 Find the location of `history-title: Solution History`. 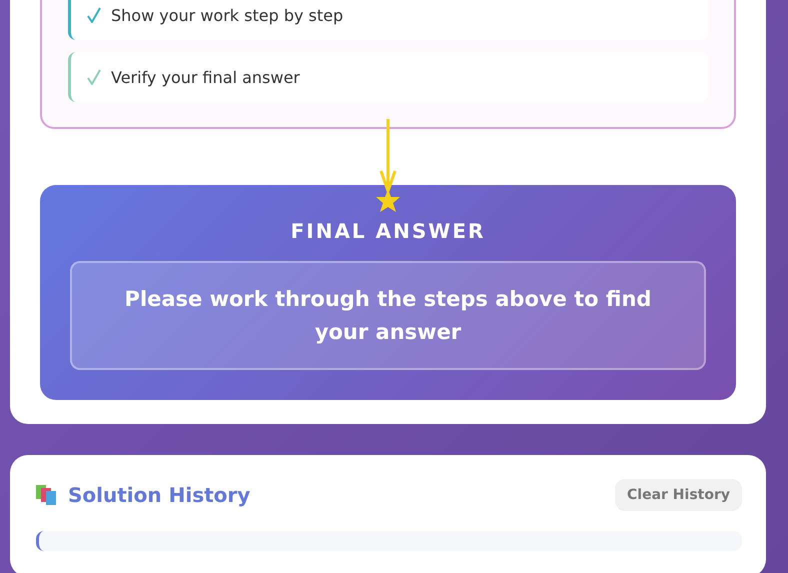

history-title: Solution History is located at coordinates (159, 495).